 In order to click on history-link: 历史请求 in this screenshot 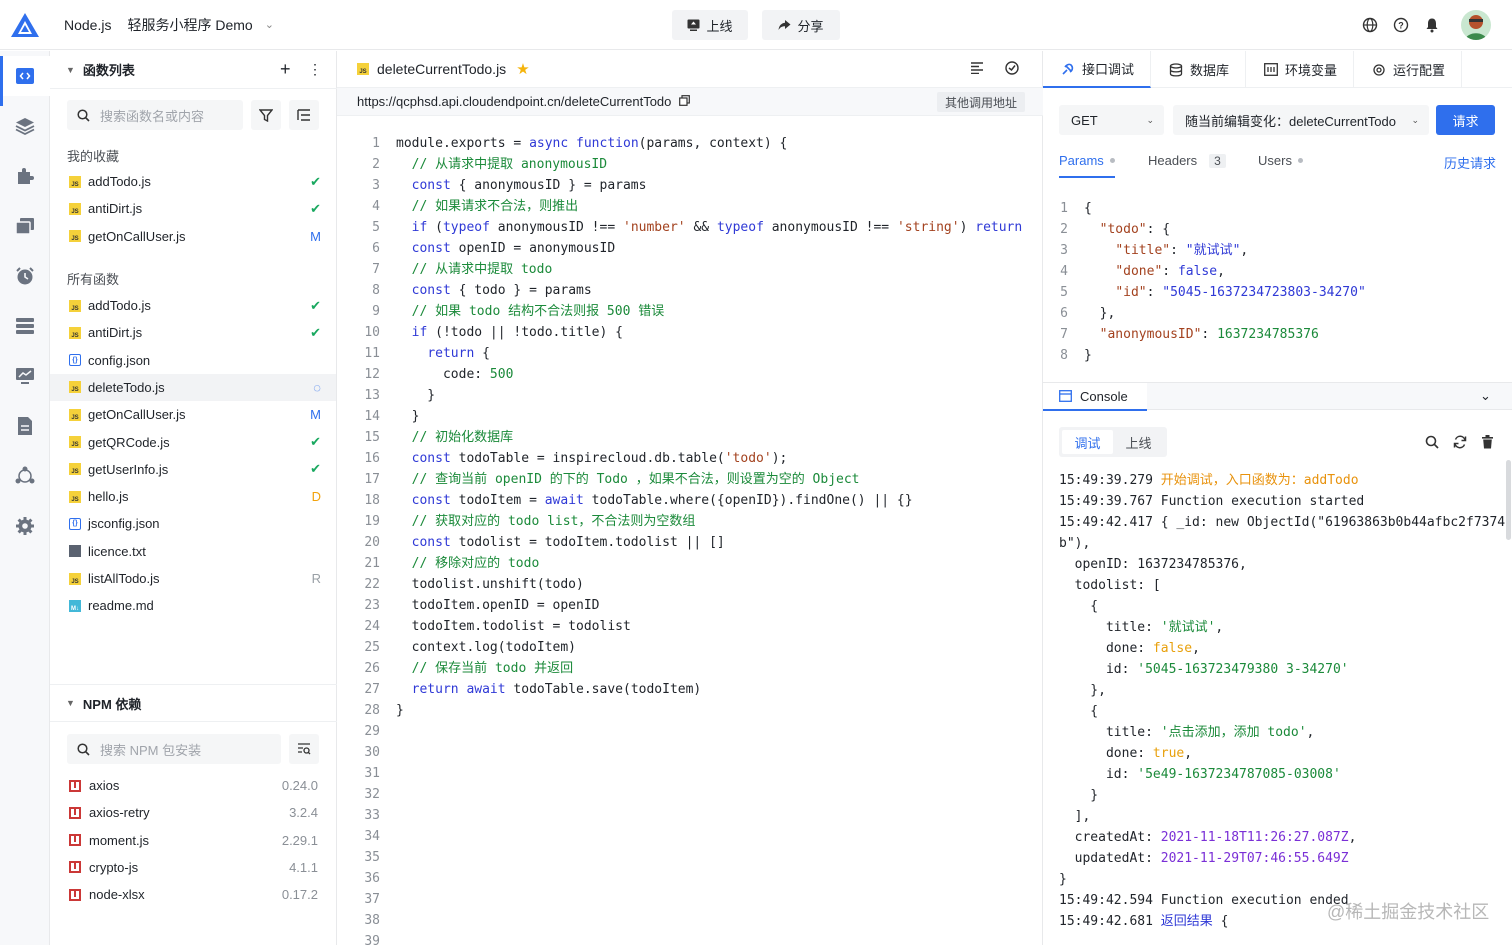, I will do `click(1470, 162)`.